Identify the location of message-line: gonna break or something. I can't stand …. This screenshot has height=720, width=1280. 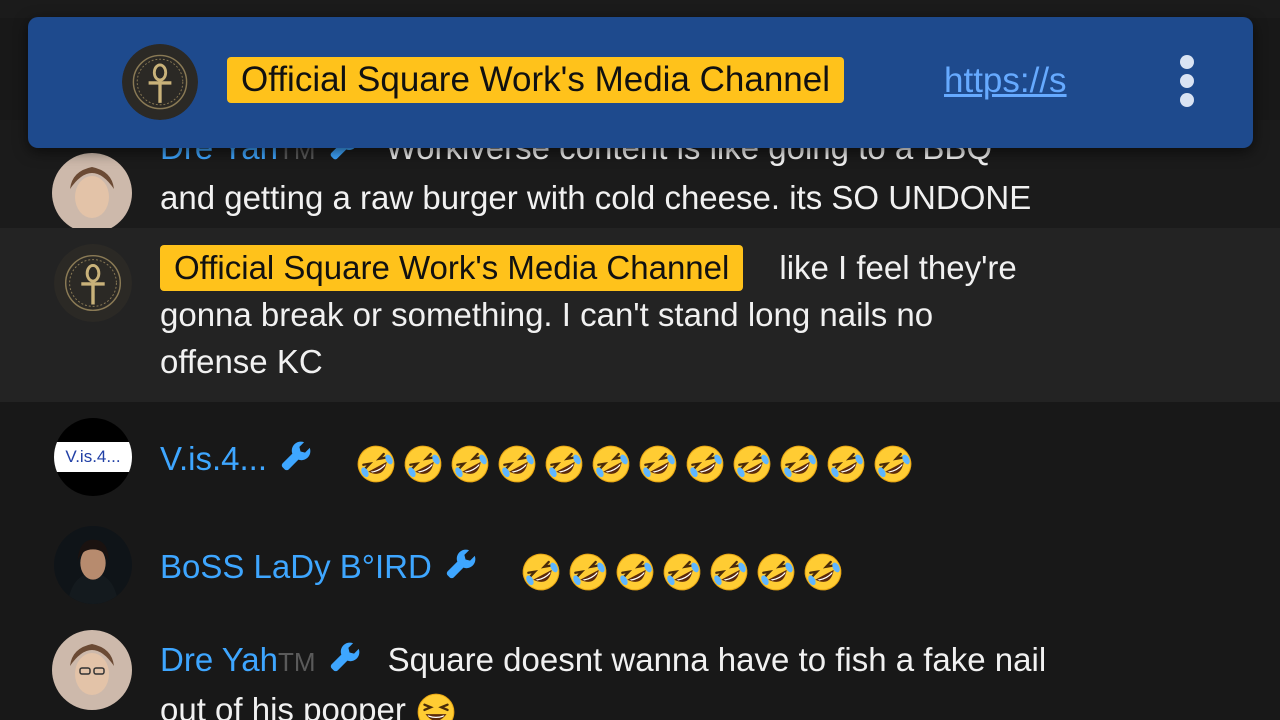
(547, 314).